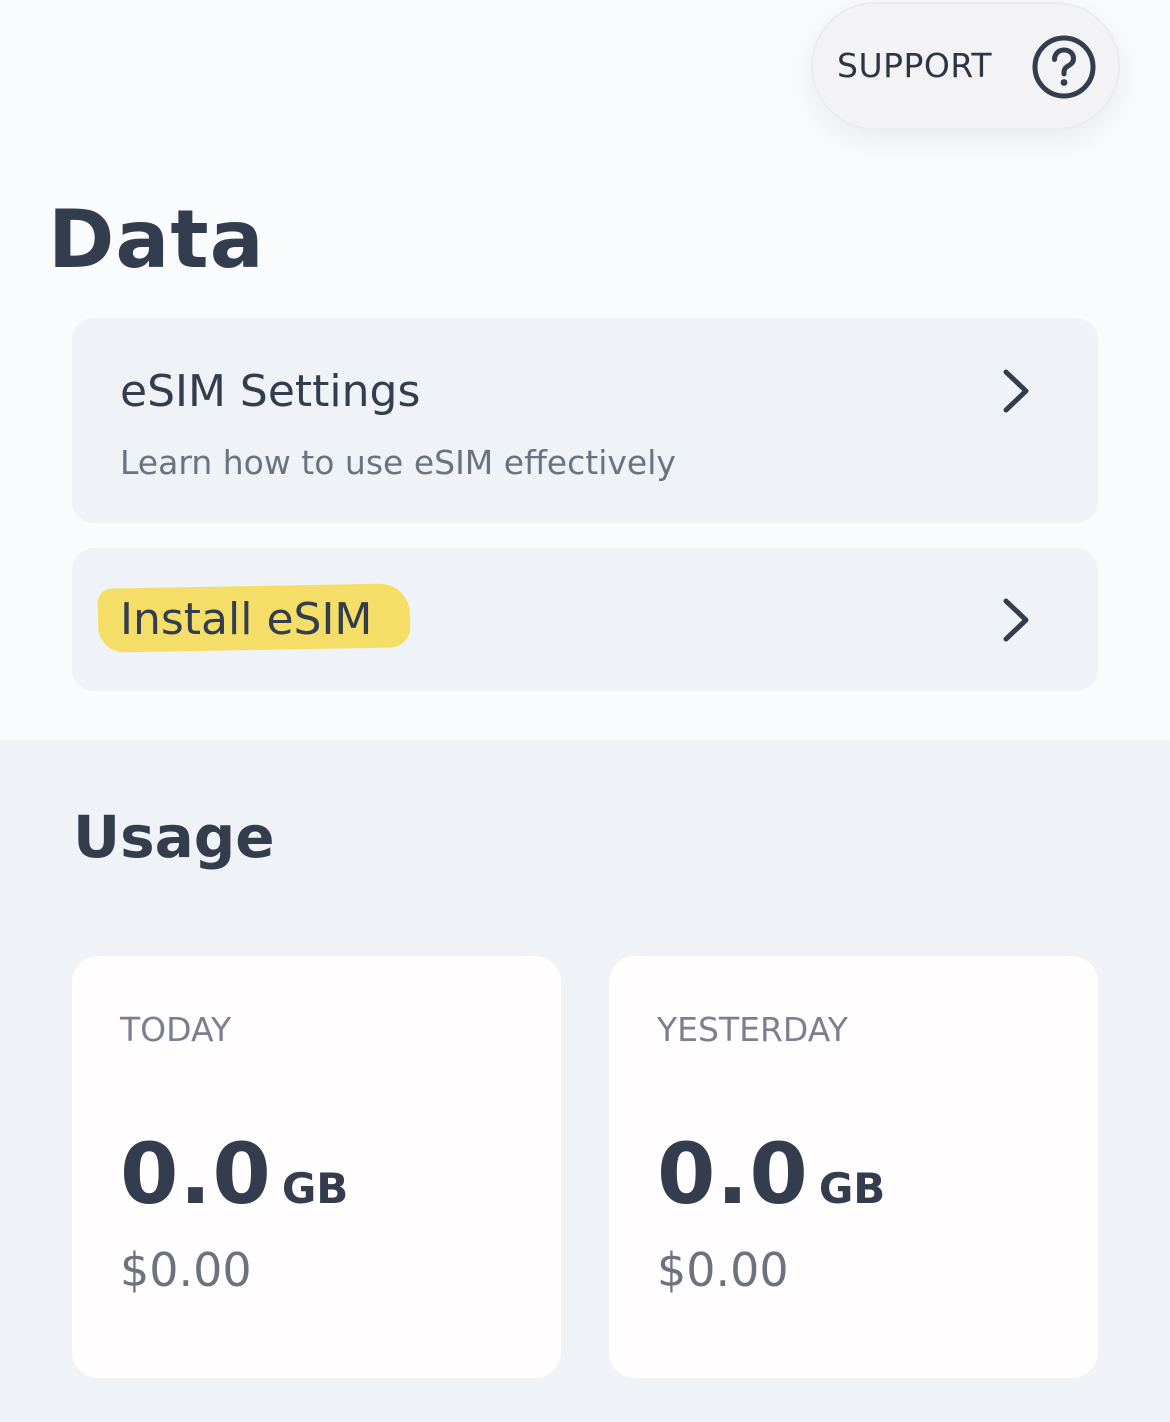 The width and height of the screenshot is (1170, 1422). Describe the element at coordinates (156, 239) in the screenshot. I see `page-title: Data` at that location.